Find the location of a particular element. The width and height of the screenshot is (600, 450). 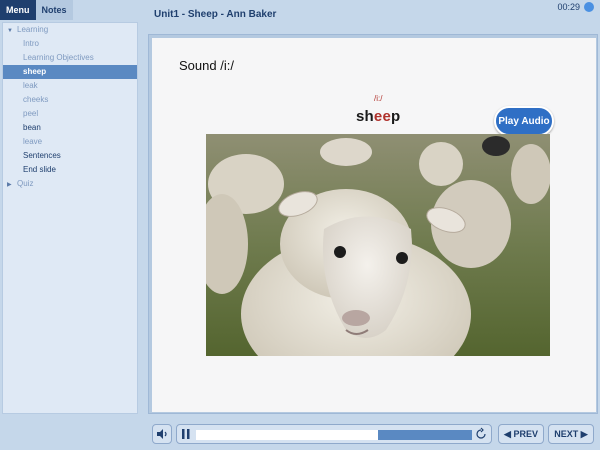

play-audio-button: Play Audio is located at coordinates (524, 121).